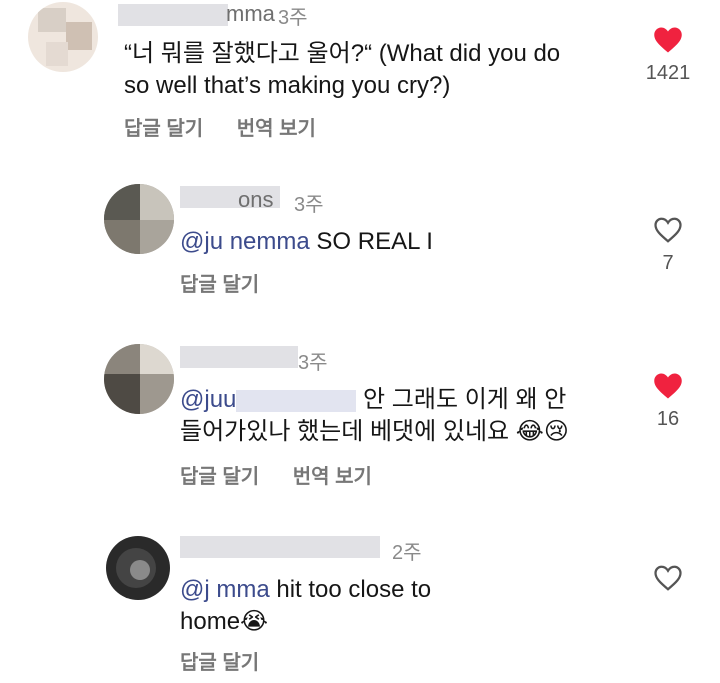  I want to click on like-count: 7, so click(668, 263).